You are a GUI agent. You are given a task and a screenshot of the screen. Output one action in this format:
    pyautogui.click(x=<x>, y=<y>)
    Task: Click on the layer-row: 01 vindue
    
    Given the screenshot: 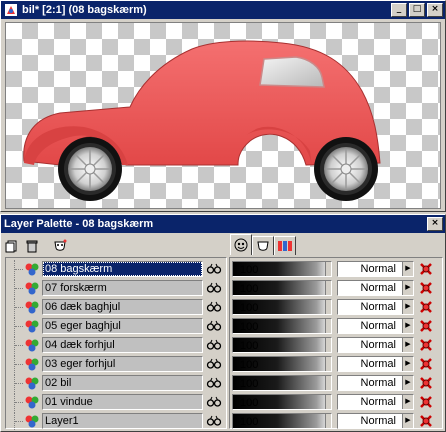 What is the action you would take?
    pyautogui.click(x=116, y=402)
    